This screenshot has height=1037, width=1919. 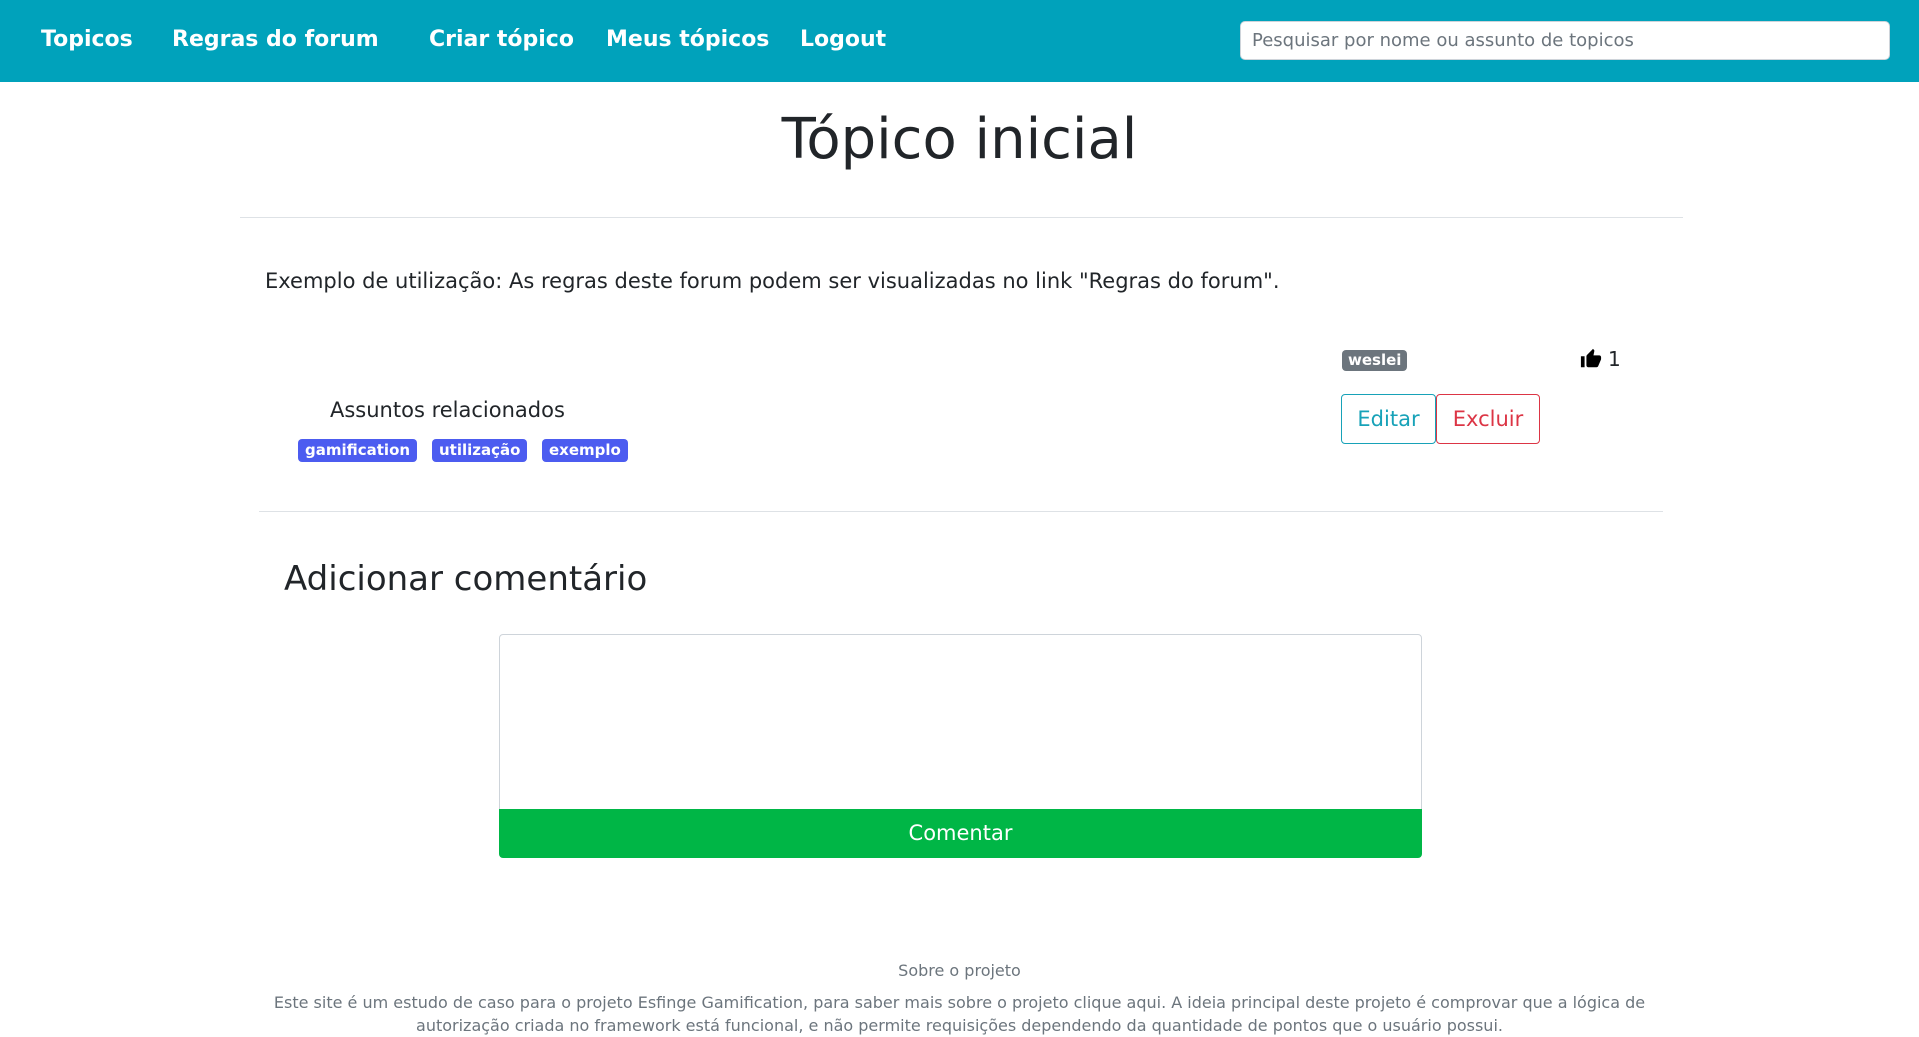 I want to click on author-badge: weslei, so click(x=1375, y=360).